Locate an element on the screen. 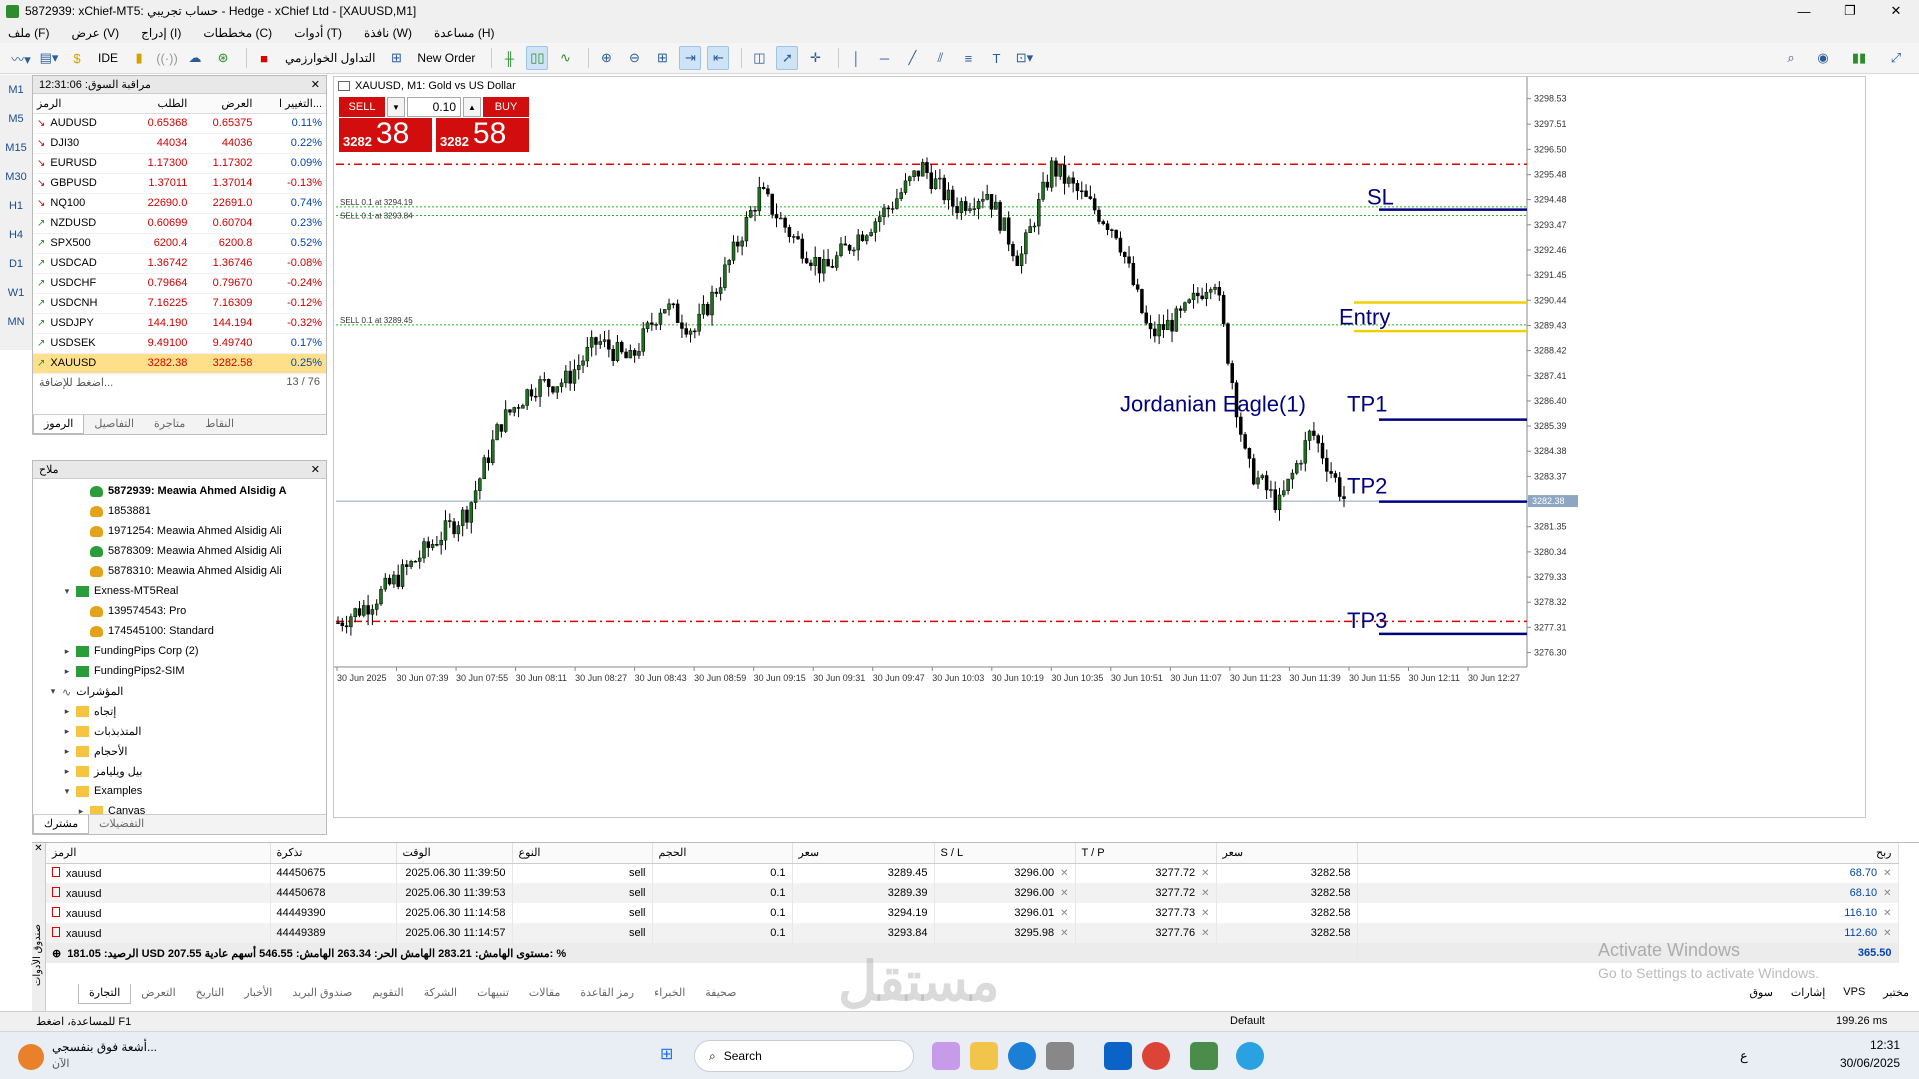 The height and width of the screenshot is (1079, 1919). account-icon: ◉ is located at coordinates (1823, 58).